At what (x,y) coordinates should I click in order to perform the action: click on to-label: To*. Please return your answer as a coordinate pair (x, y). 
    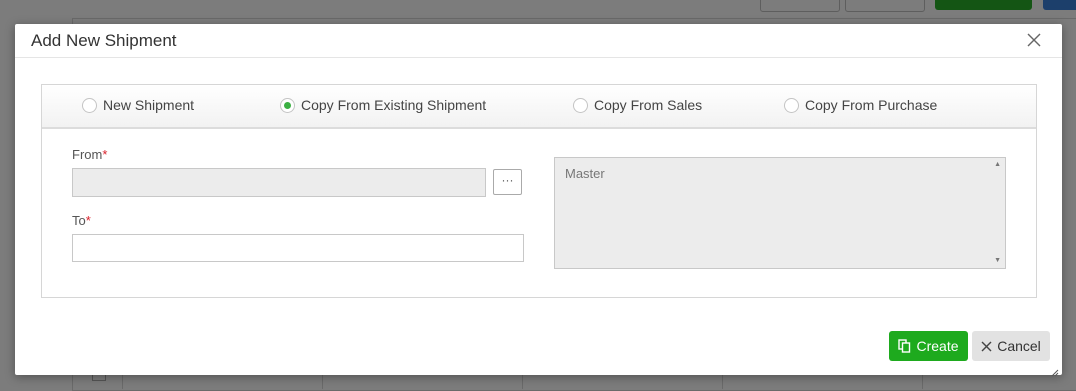
    Looking at the image, I should click on (81, 220).